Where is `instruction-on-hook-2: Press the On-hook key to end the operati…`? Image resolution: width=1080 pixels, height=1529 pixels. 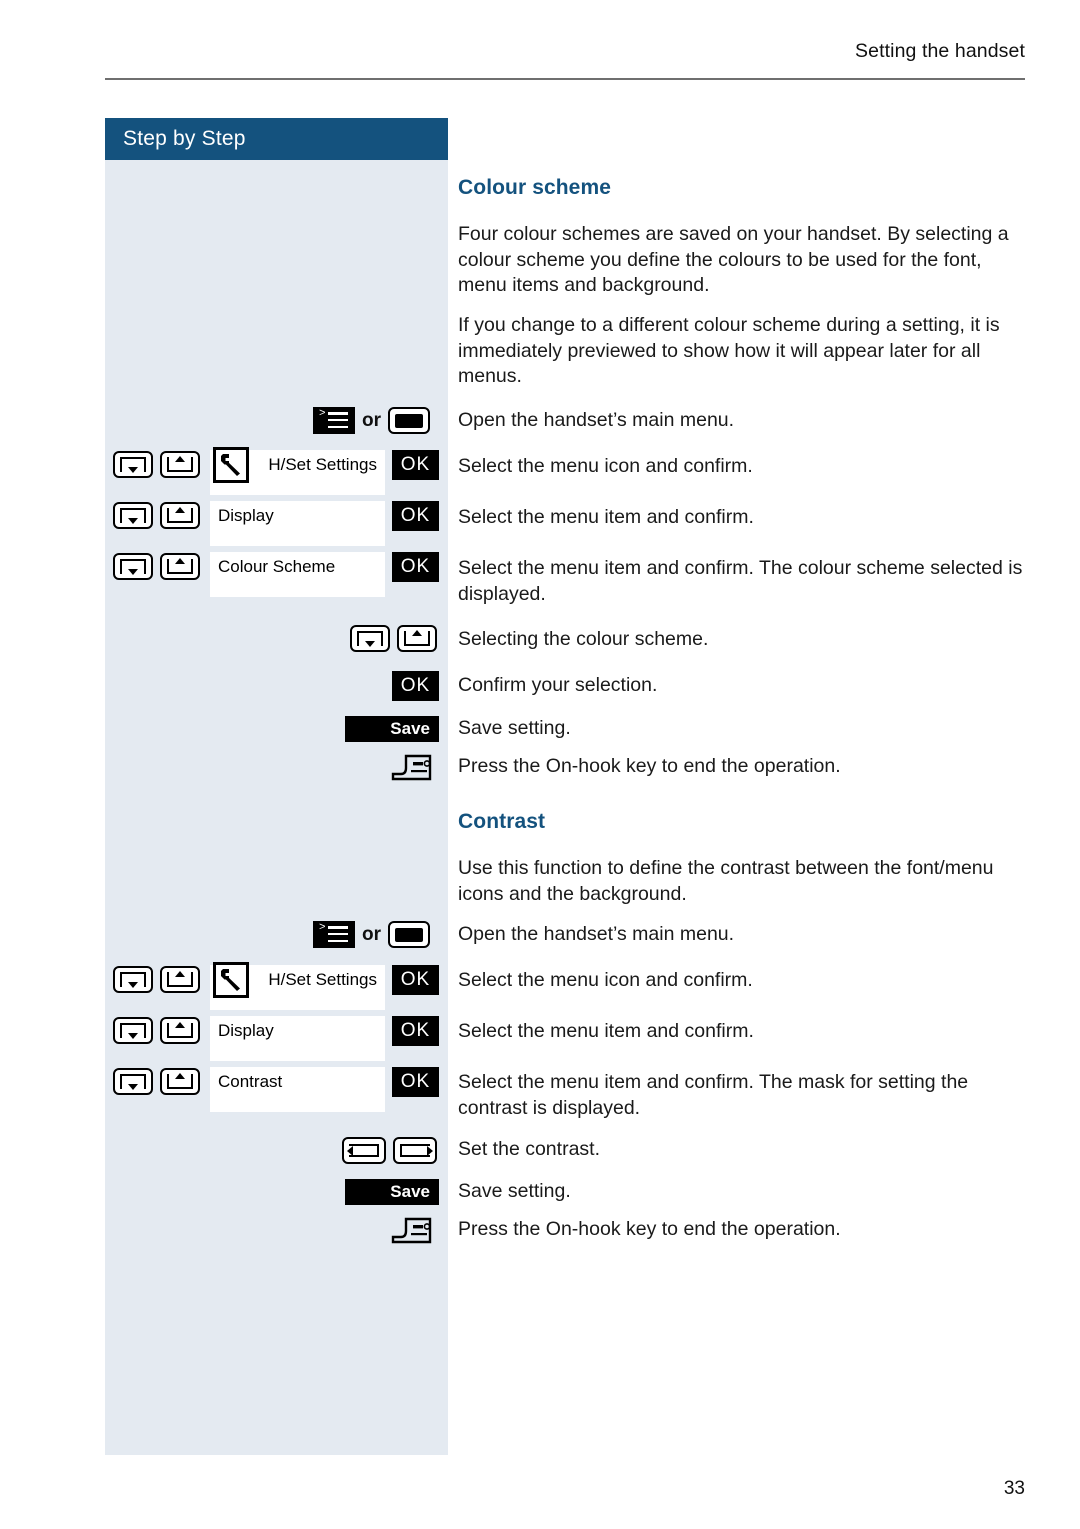
instruction-on-hook-2: Press the On-hook key to end the operati… is located at coordinates (649, 1229).